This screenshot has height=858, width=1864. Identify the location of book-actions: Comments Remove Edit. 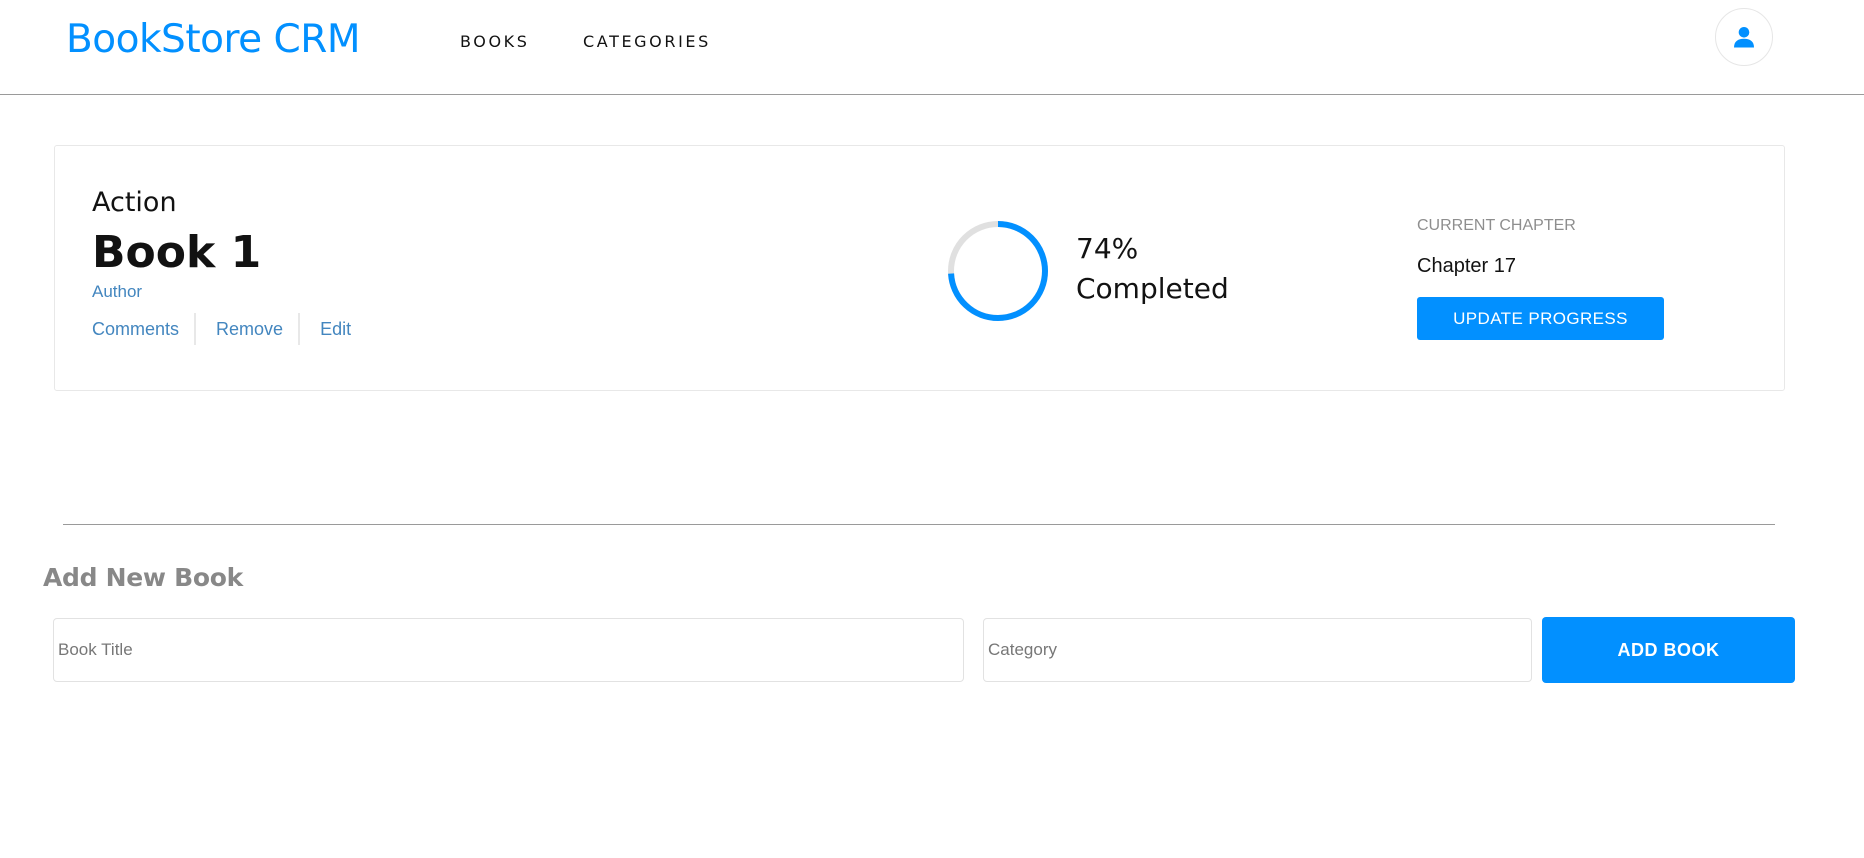
(221, 329).